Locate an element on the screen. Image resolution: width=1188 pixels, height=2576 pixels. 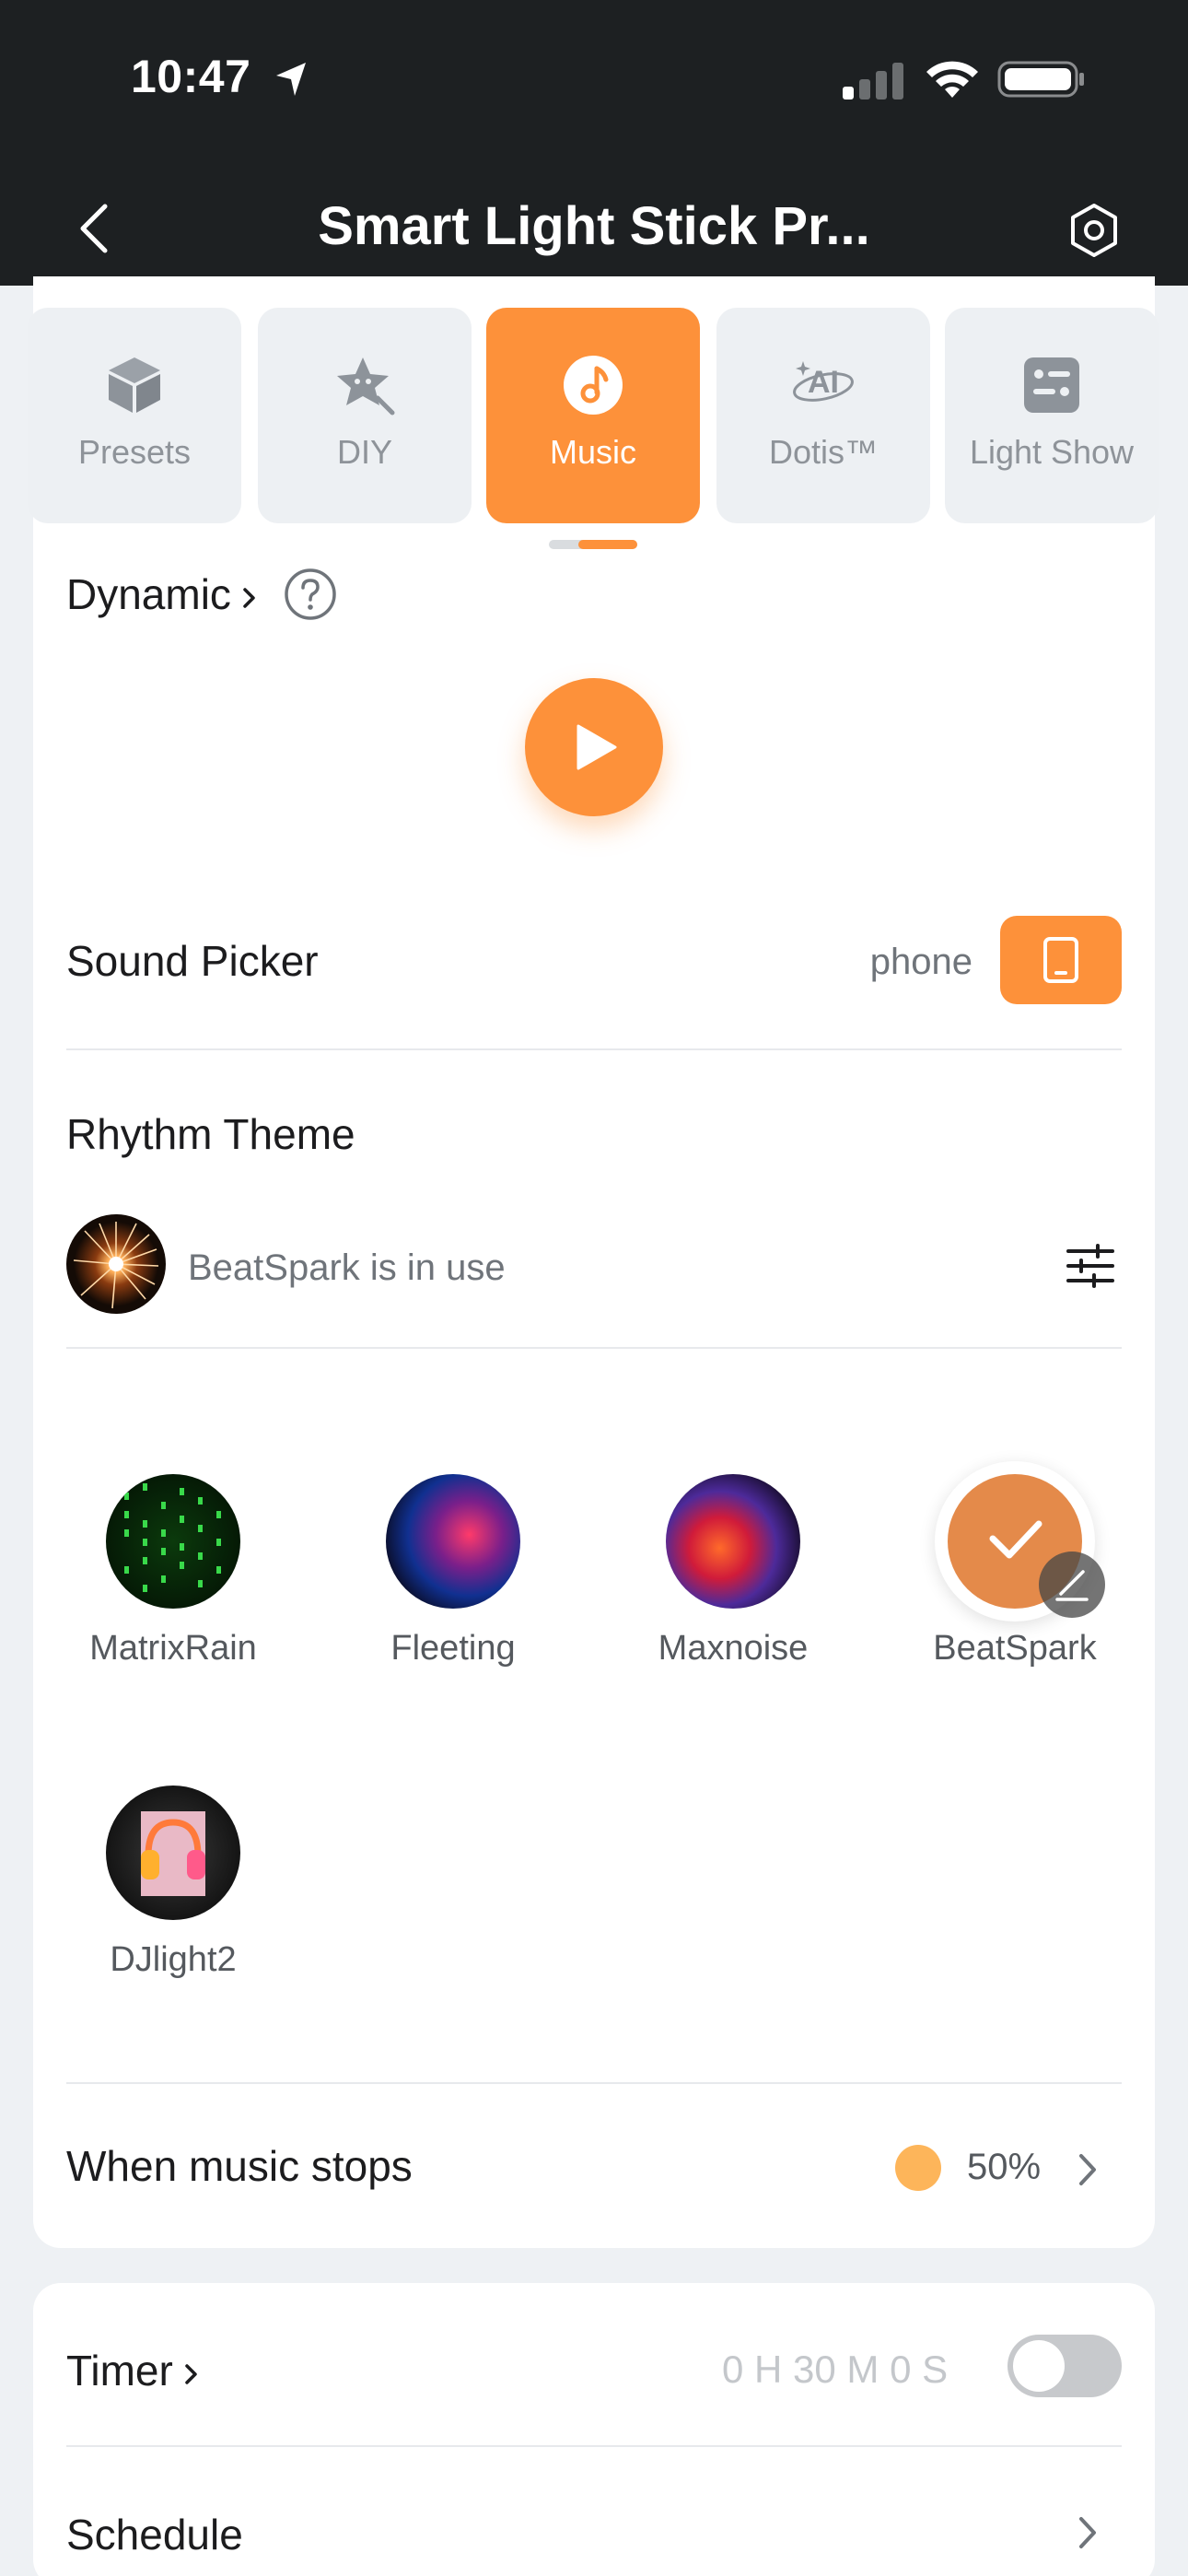
music-note-icon is located at coordinates (593, 385).